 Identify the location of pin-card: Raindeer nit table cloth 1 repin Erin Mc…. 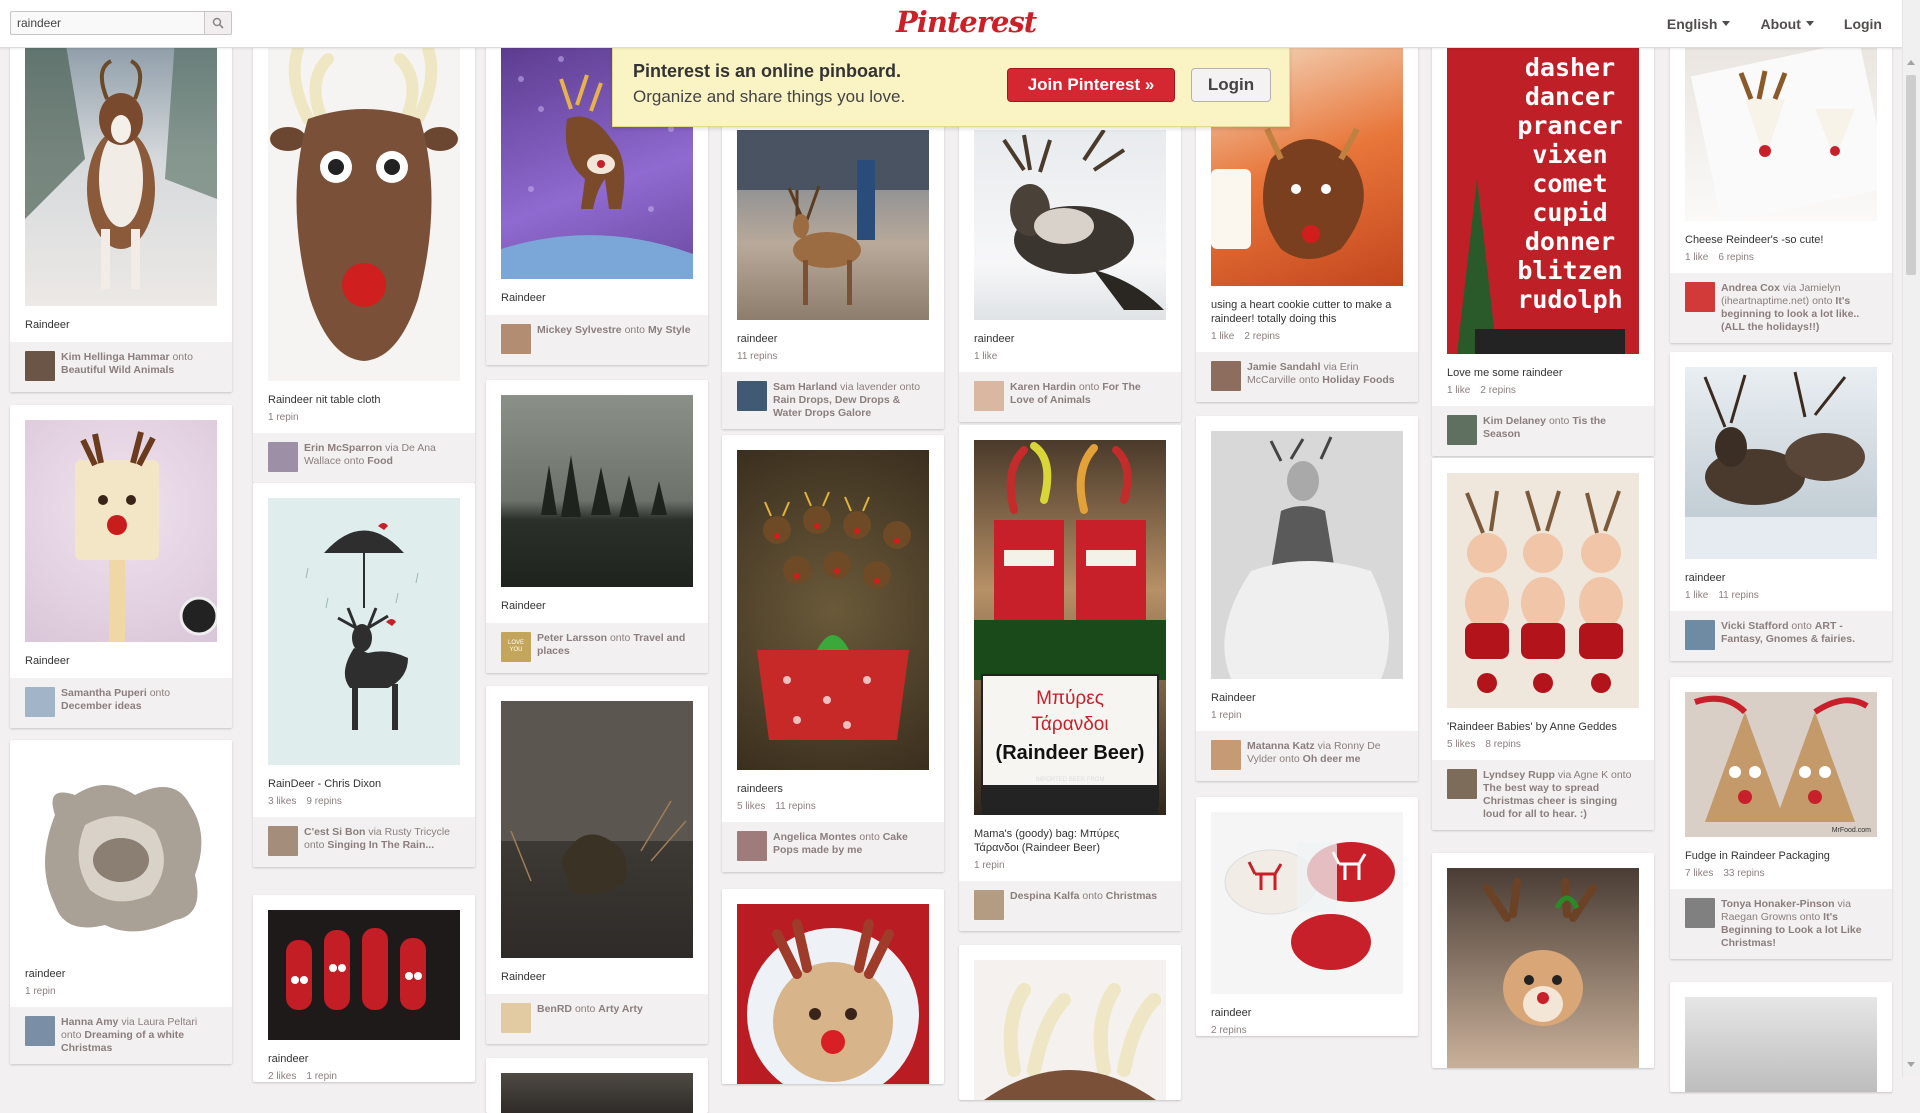
(364, 253).